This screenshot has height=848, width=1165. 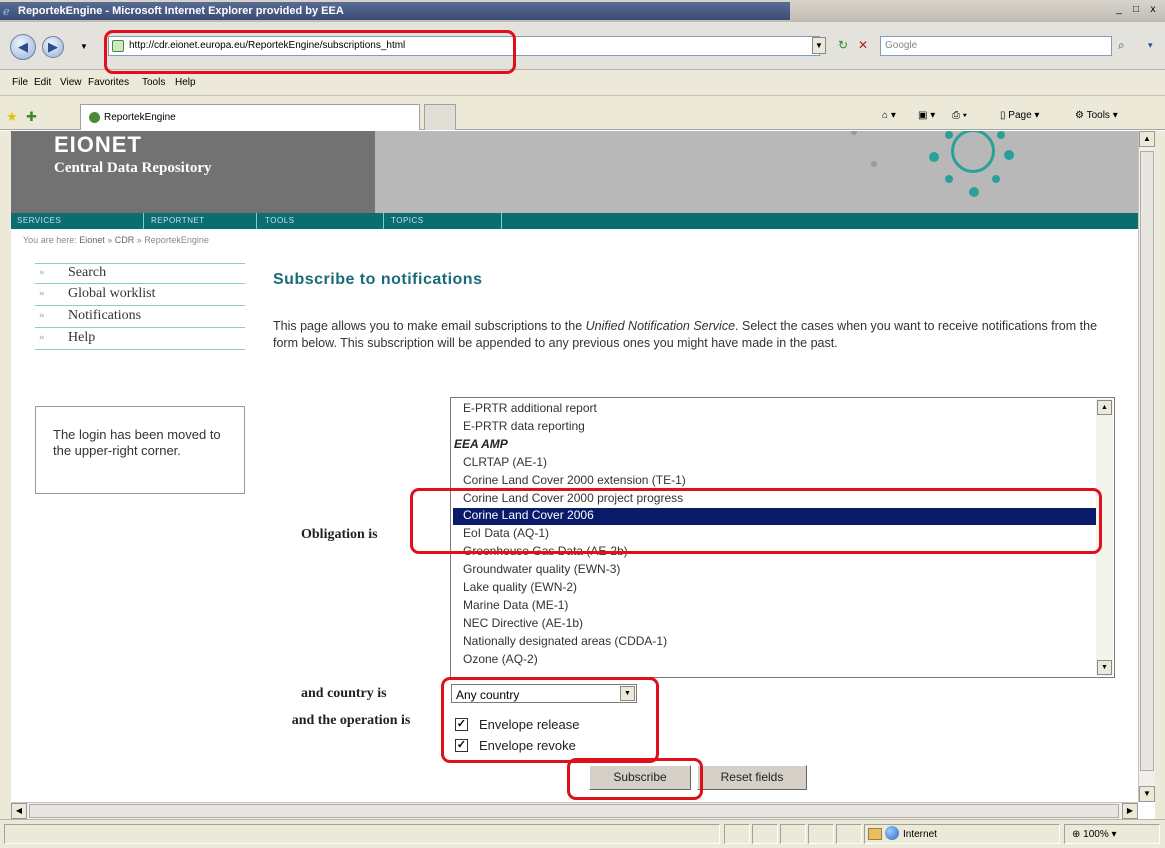 I want to click on breadcrumb-cdr: CDR, so click(x=125, y=240).